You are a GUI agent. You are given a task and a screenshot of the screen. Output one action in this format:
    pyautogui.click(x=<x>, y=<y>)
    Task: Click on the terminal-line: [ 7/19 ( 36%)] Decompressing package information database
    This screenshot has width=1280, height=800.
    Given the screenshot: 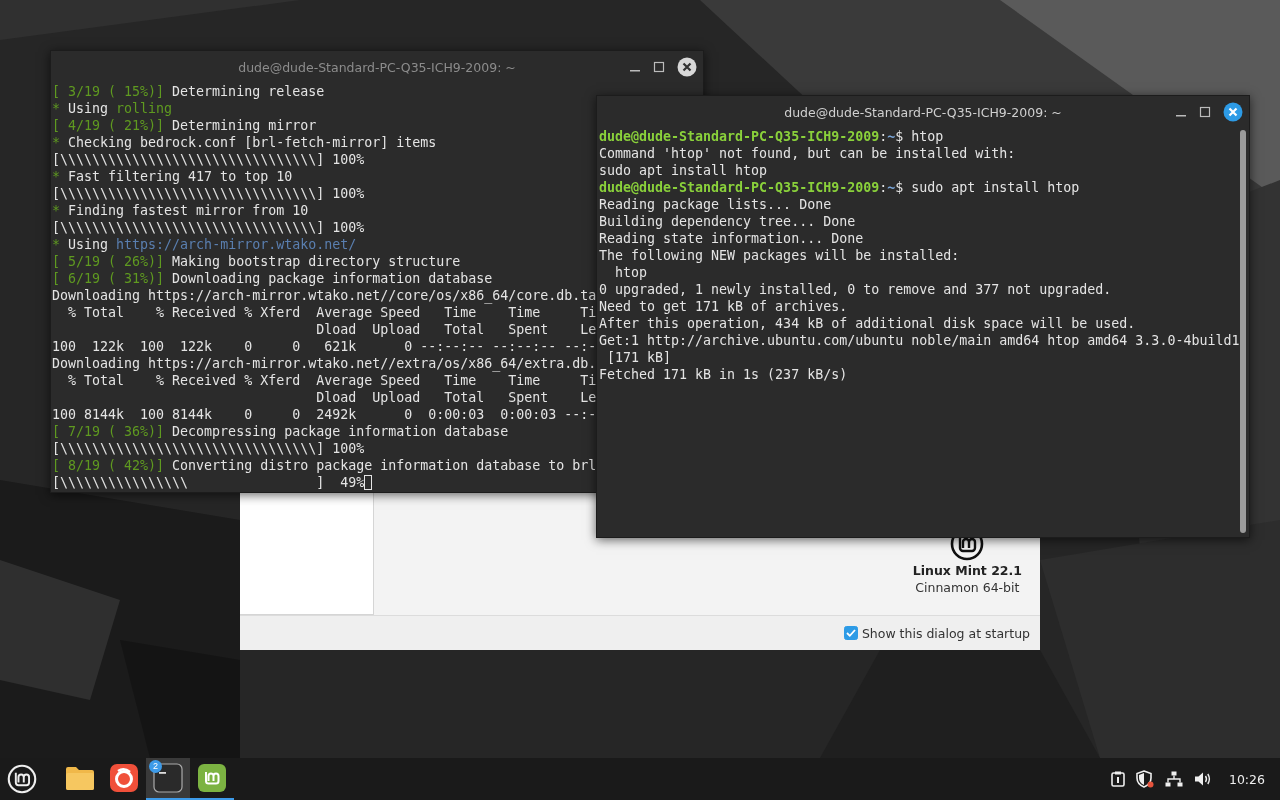 What is the action you would take?
    pyautogui.click(x=280, y=431)
    